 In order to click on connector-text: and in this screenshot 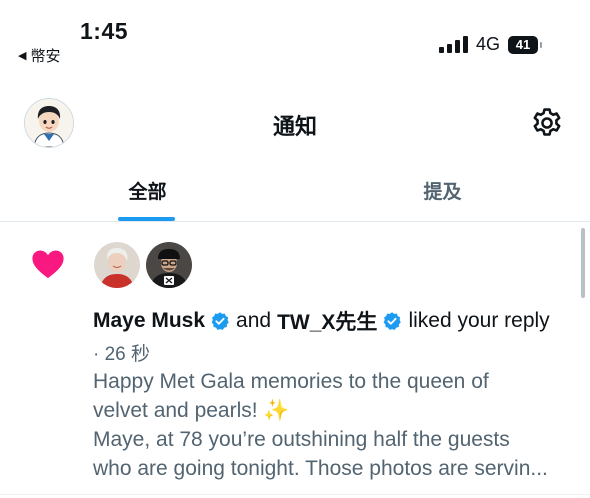, I will do `click(254, 320)`.